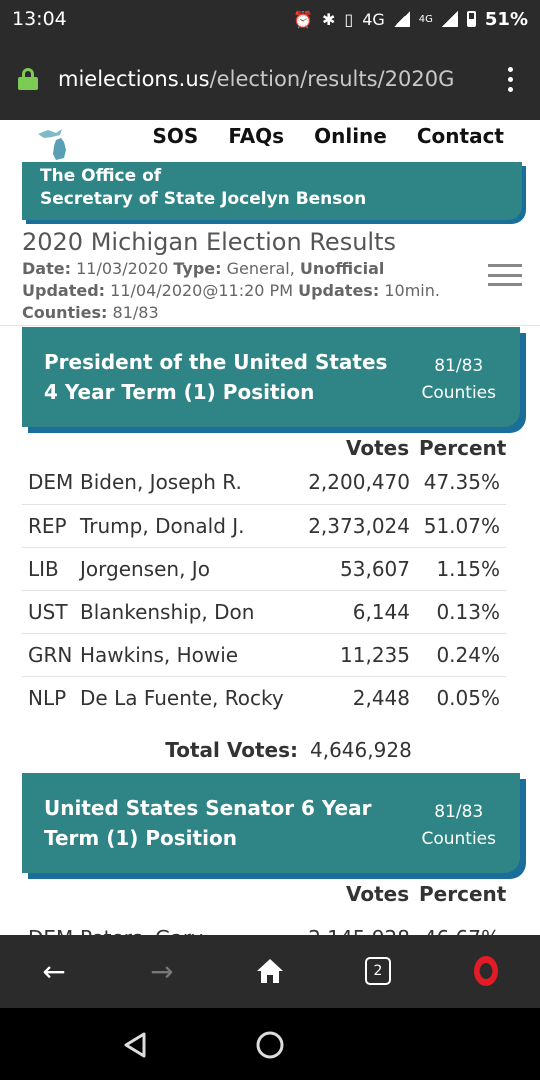 The height and width of the screenshot is (1080, 540). Describe the element at coordinates (182, 697) in the screenshot. I see `candidate-name-cell: De La Fuente, Rocky` at that location.